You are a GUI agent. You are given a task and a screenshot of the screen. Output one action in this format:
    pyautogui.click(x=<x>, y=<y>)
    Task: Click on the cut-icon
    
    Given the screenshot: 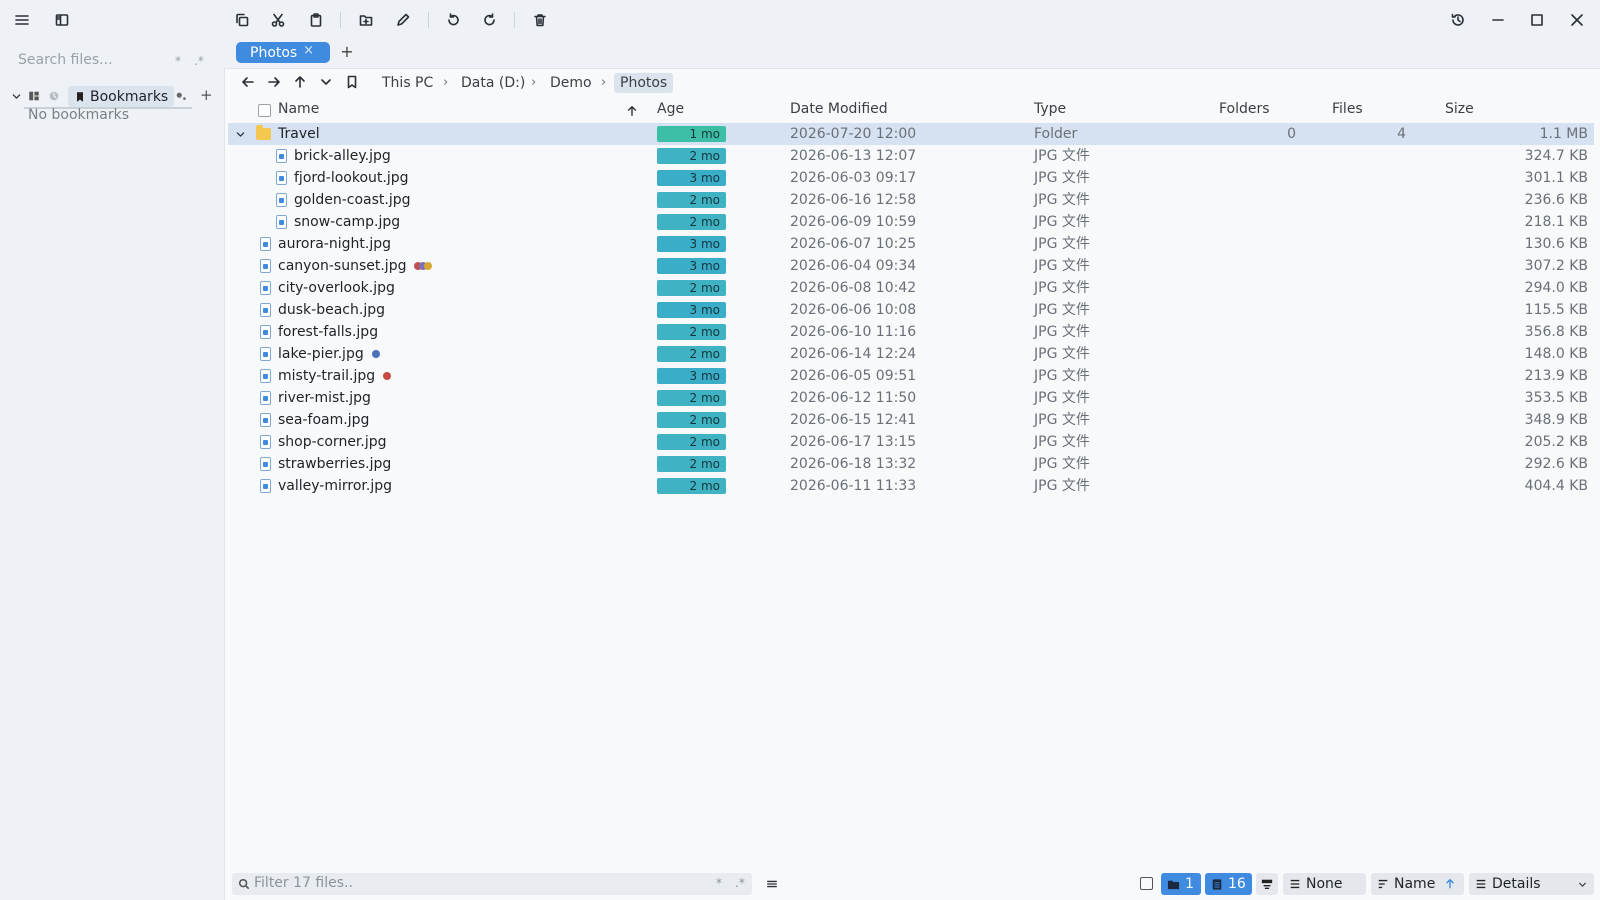 What is the action you would take?
    pyautogui.click(x=278, y=20)
    